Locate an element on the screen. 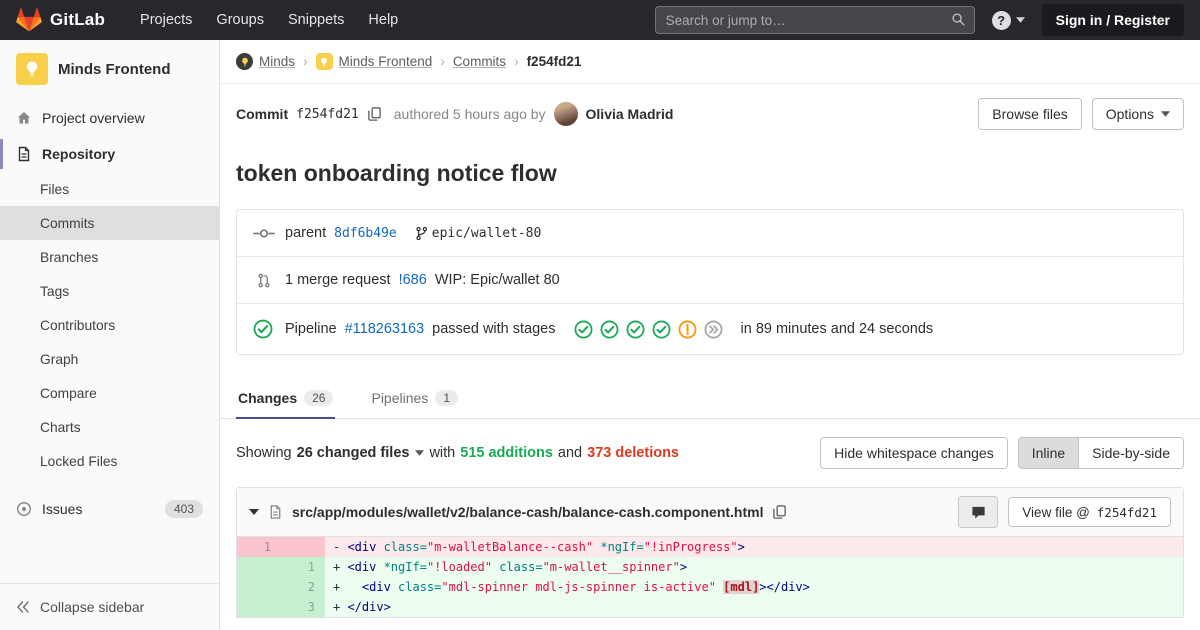 Image resolution: width=1200 pixels, height=630 pixels. navbar-right: ? Sign in / Register is located at coordinates (919, 20).